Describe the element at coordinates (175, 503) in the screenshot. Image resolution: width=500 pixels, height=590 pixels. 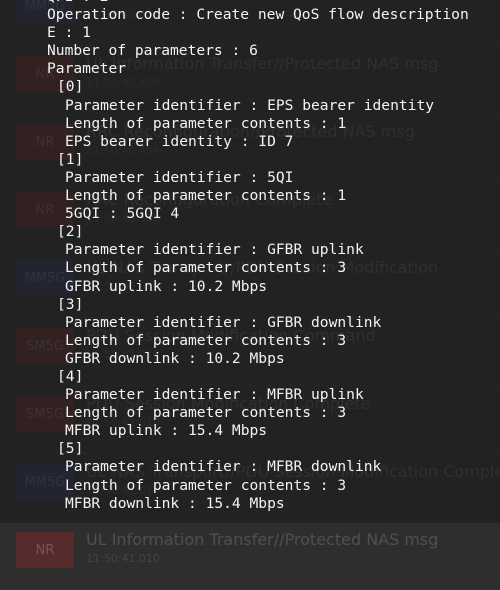
I see `detail-line: MFBR downlink : 15.4 Mbps` at that location.